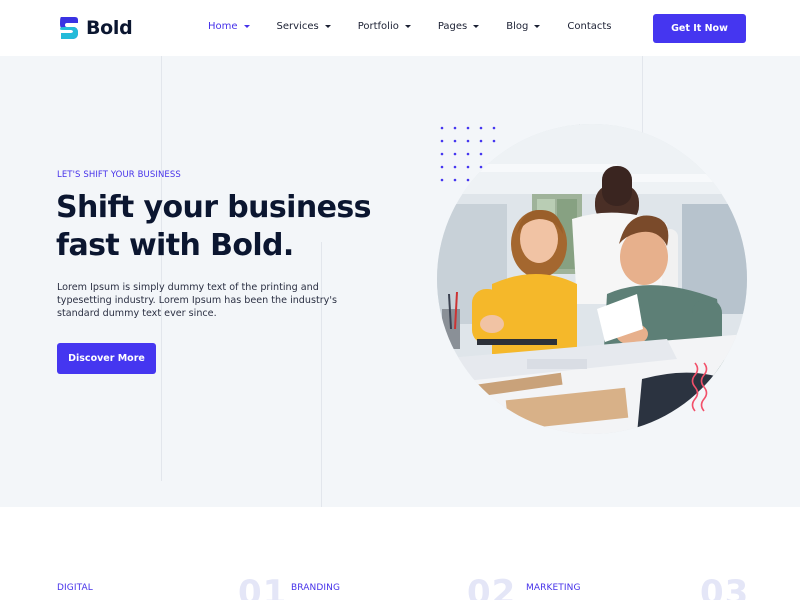  I want to click on brand-logo: Bold, so click(95, 28).